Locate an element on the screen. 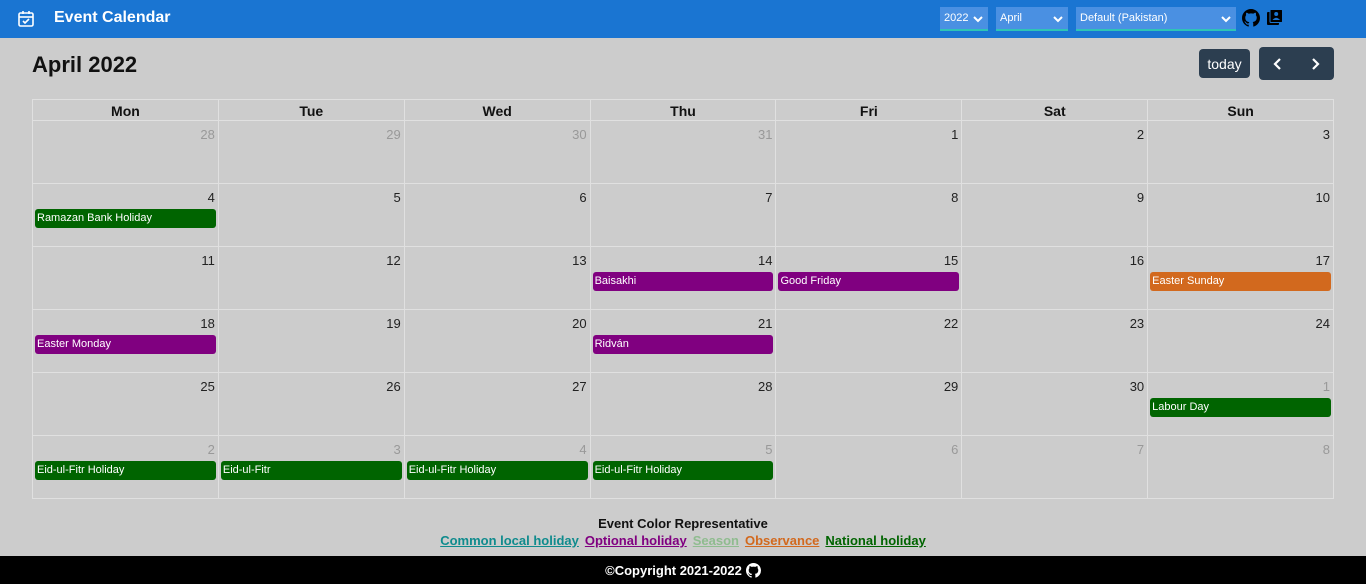 The image size is (1366, 584). day-cell: 2 Eid-ul-Fitr Holiday is located at coordinates (125, 467).